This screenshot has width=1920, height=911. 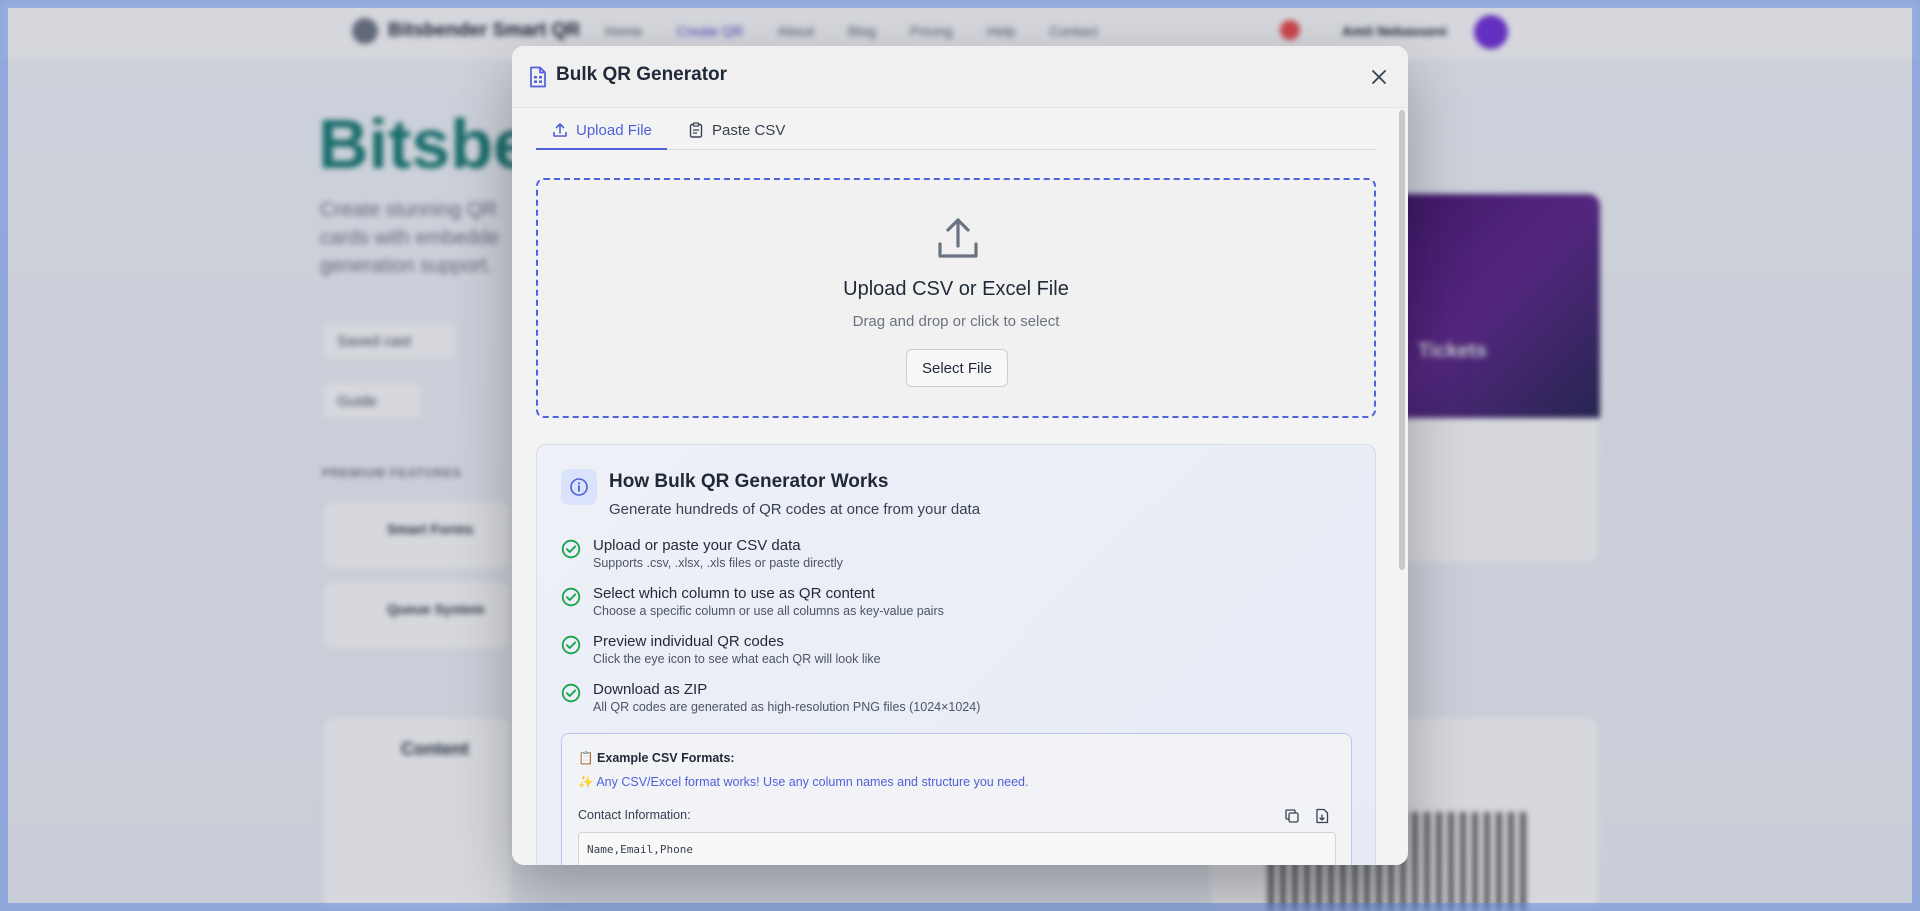 What do you see at coordinates (957, 848) in the screenshot?
I see `example-csv-code: Name,Email,Phone` at bounding box center [957, 848].